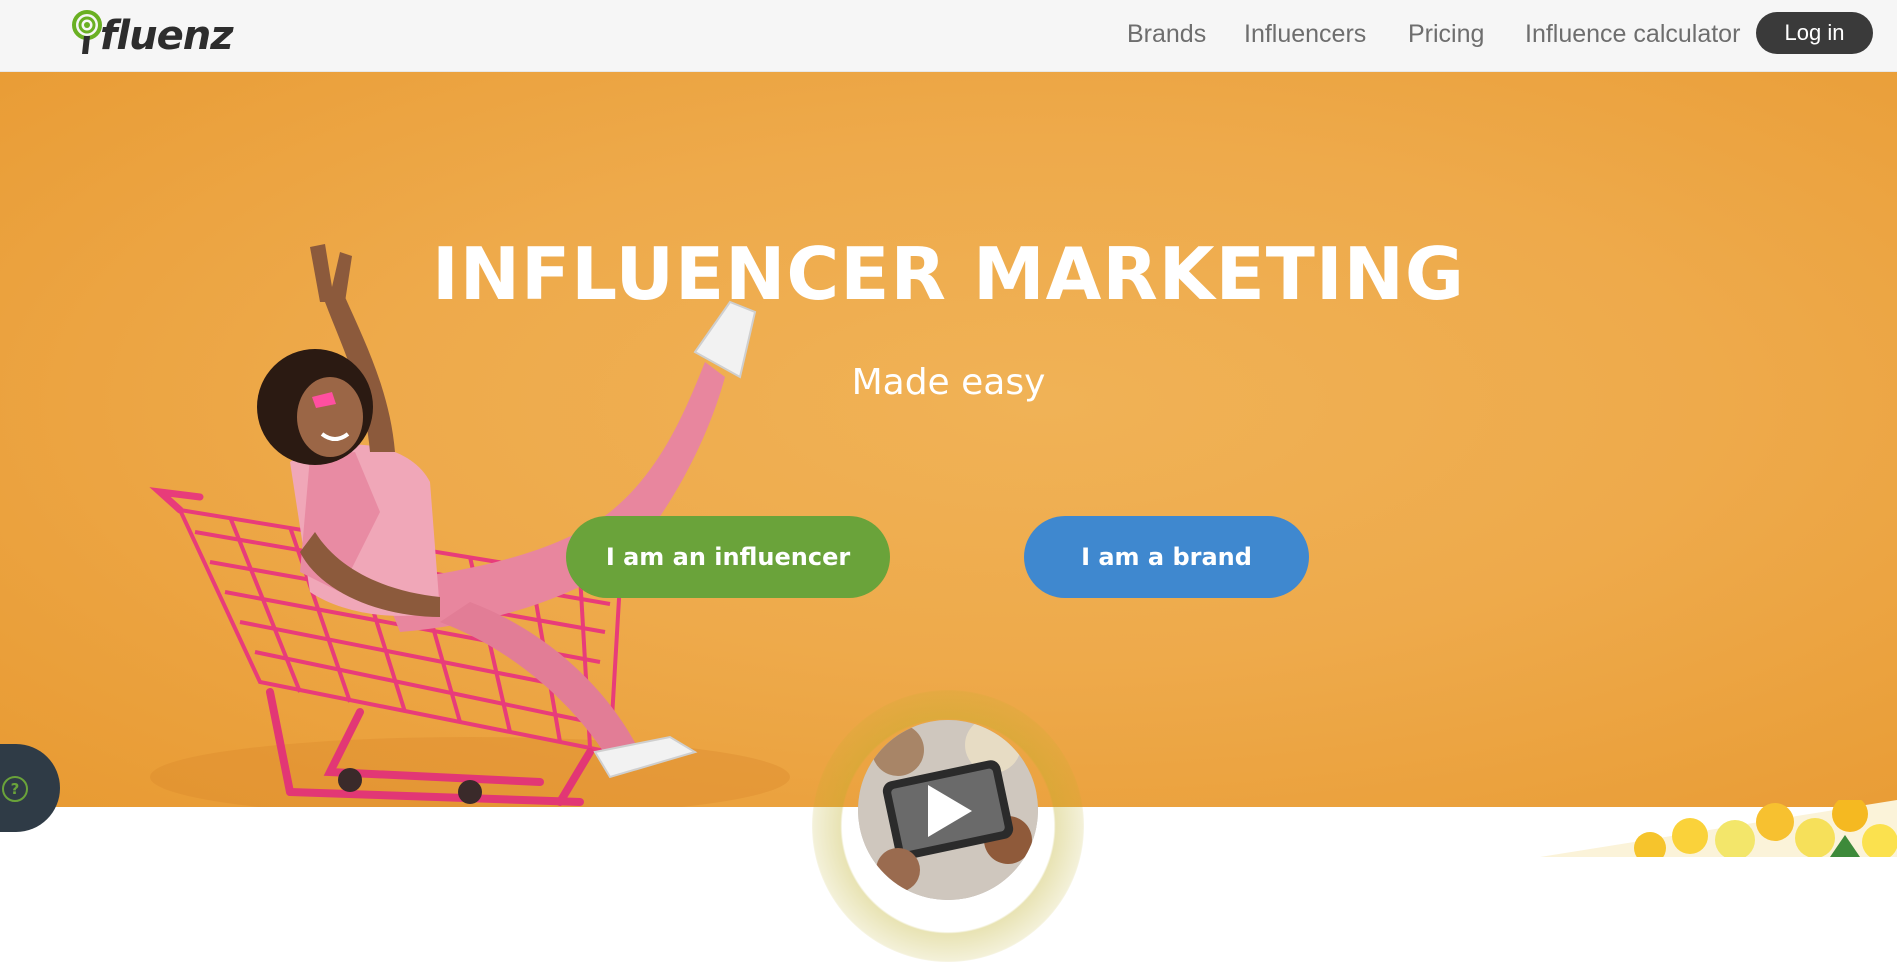 The width and height of the screenshot is (1897, 962). Describe the element at coordinates (1718, 828) in the screenshot. I see `lemons-decoration-image` at that location.